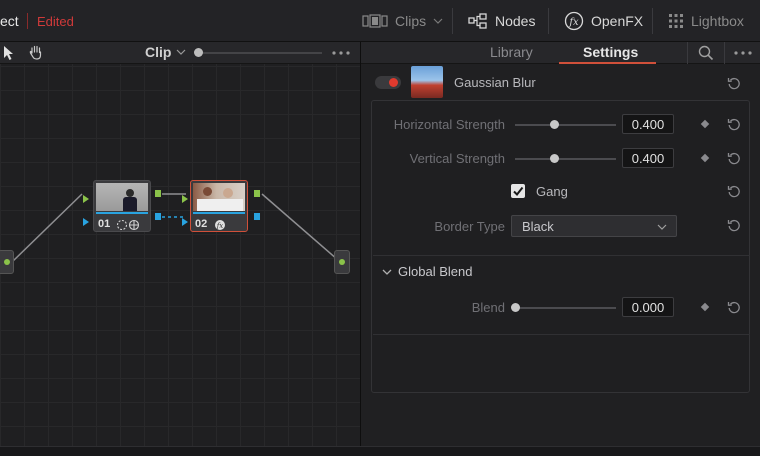 The image size is (760, 456). What do you see at coordinates (388, 82) in the screenshot?
I see `effect-enable-toggle` at bounding box center [388, 82].